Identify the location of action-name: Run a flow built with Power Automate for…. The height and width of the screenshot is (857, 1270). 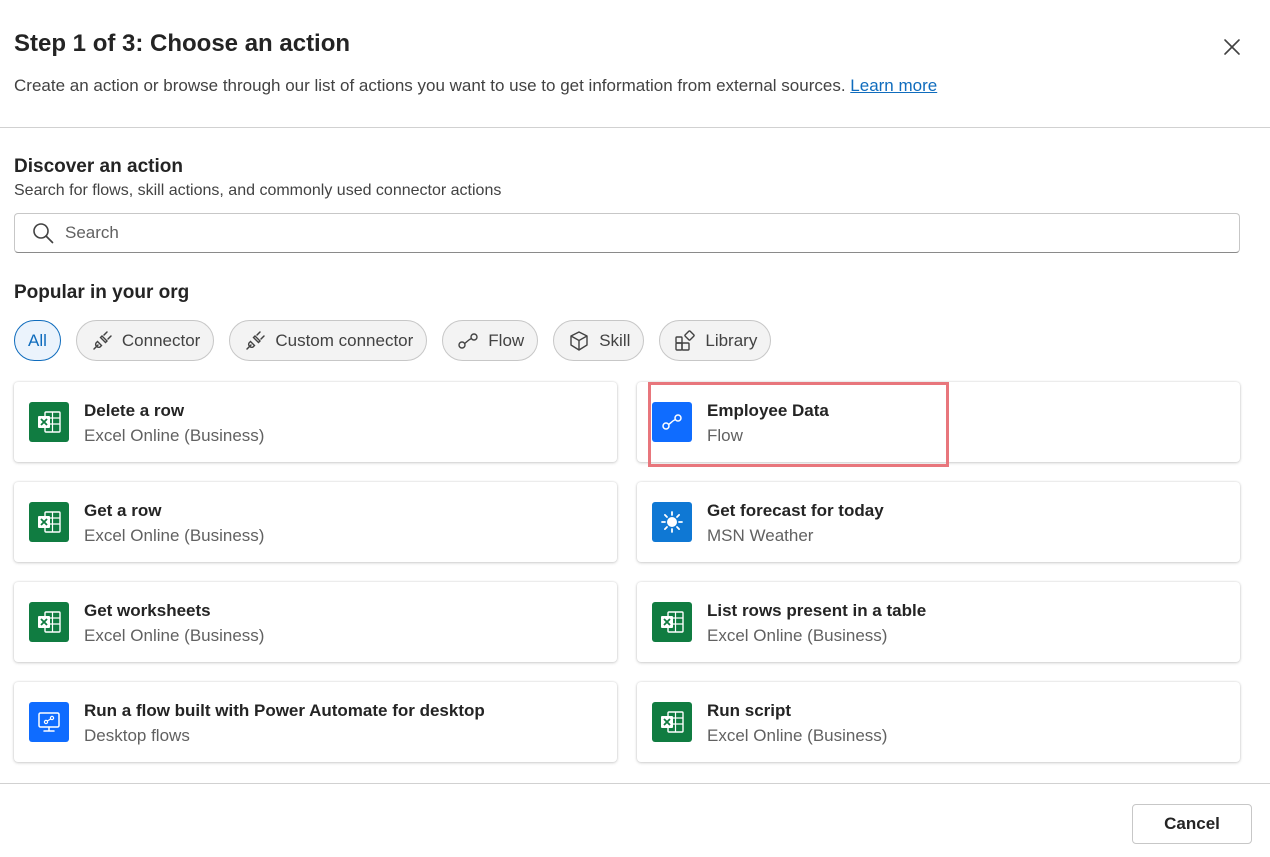
(284, 710).